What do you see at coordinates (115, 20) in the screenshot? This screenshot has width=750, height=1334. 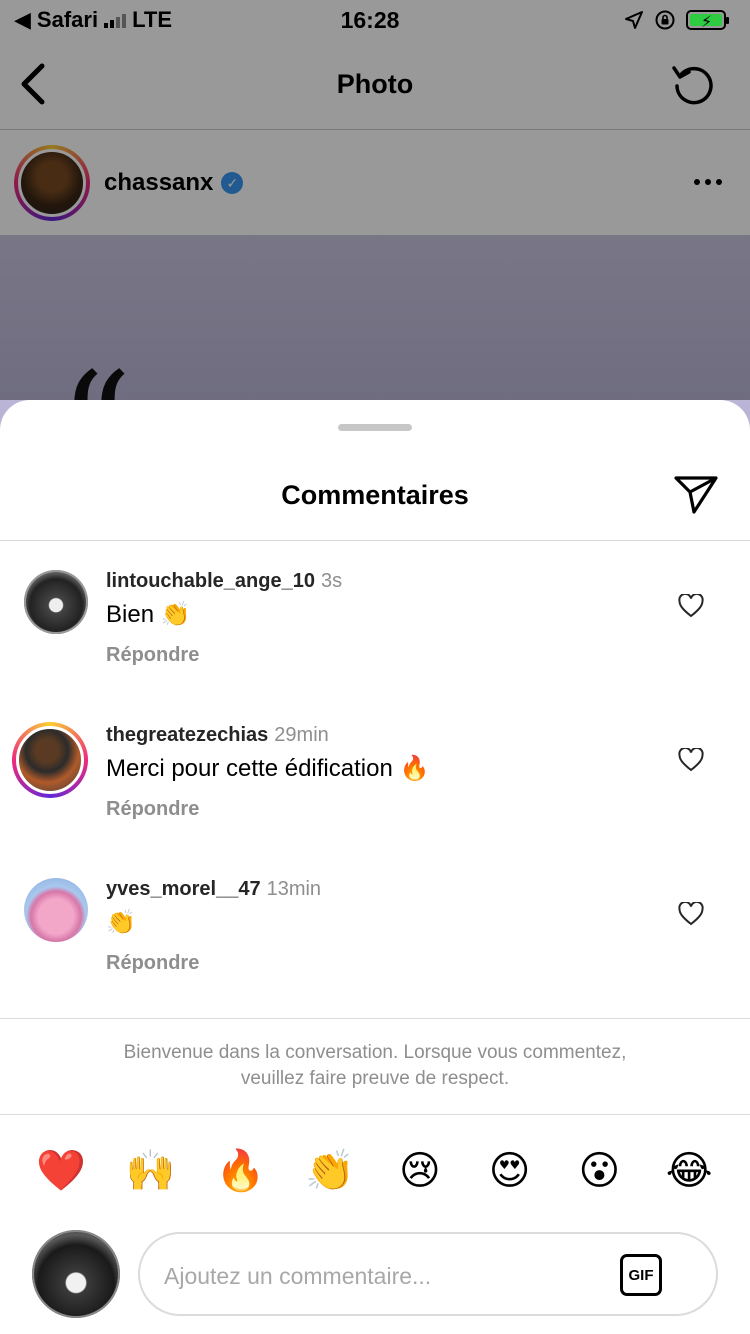 I see `signal-icon` at bounding box center [115, 20].